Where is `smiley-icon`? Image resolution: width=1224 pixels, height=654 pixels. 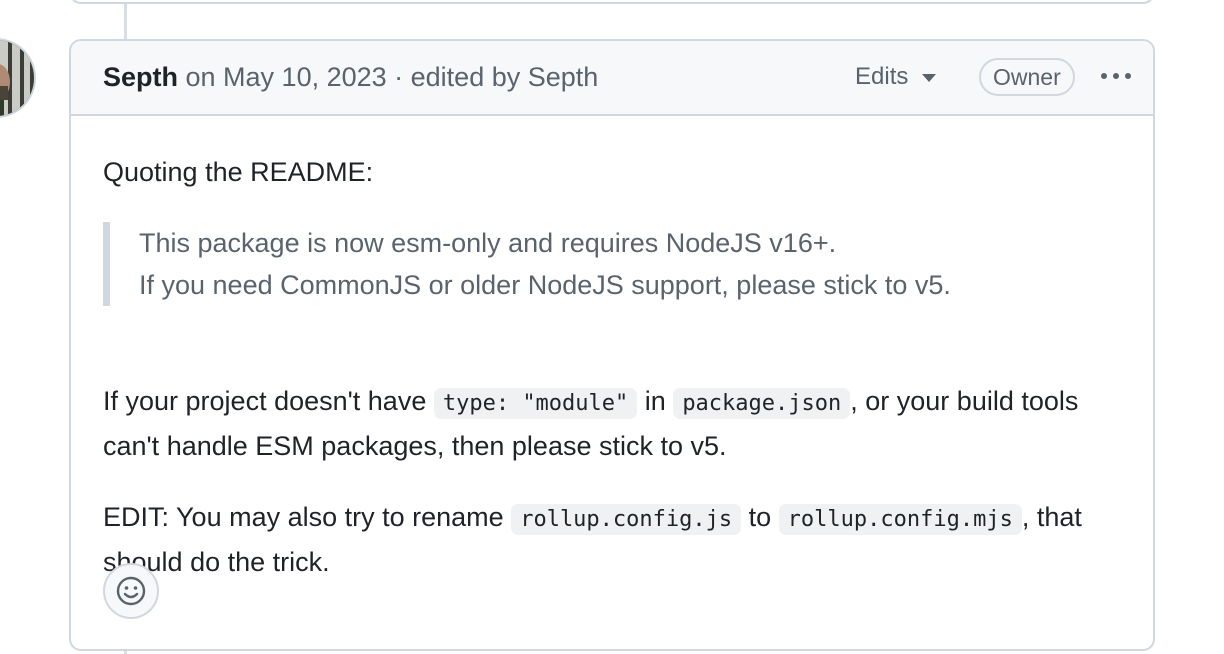 smiley-icon is located at coordinates (131, 591).